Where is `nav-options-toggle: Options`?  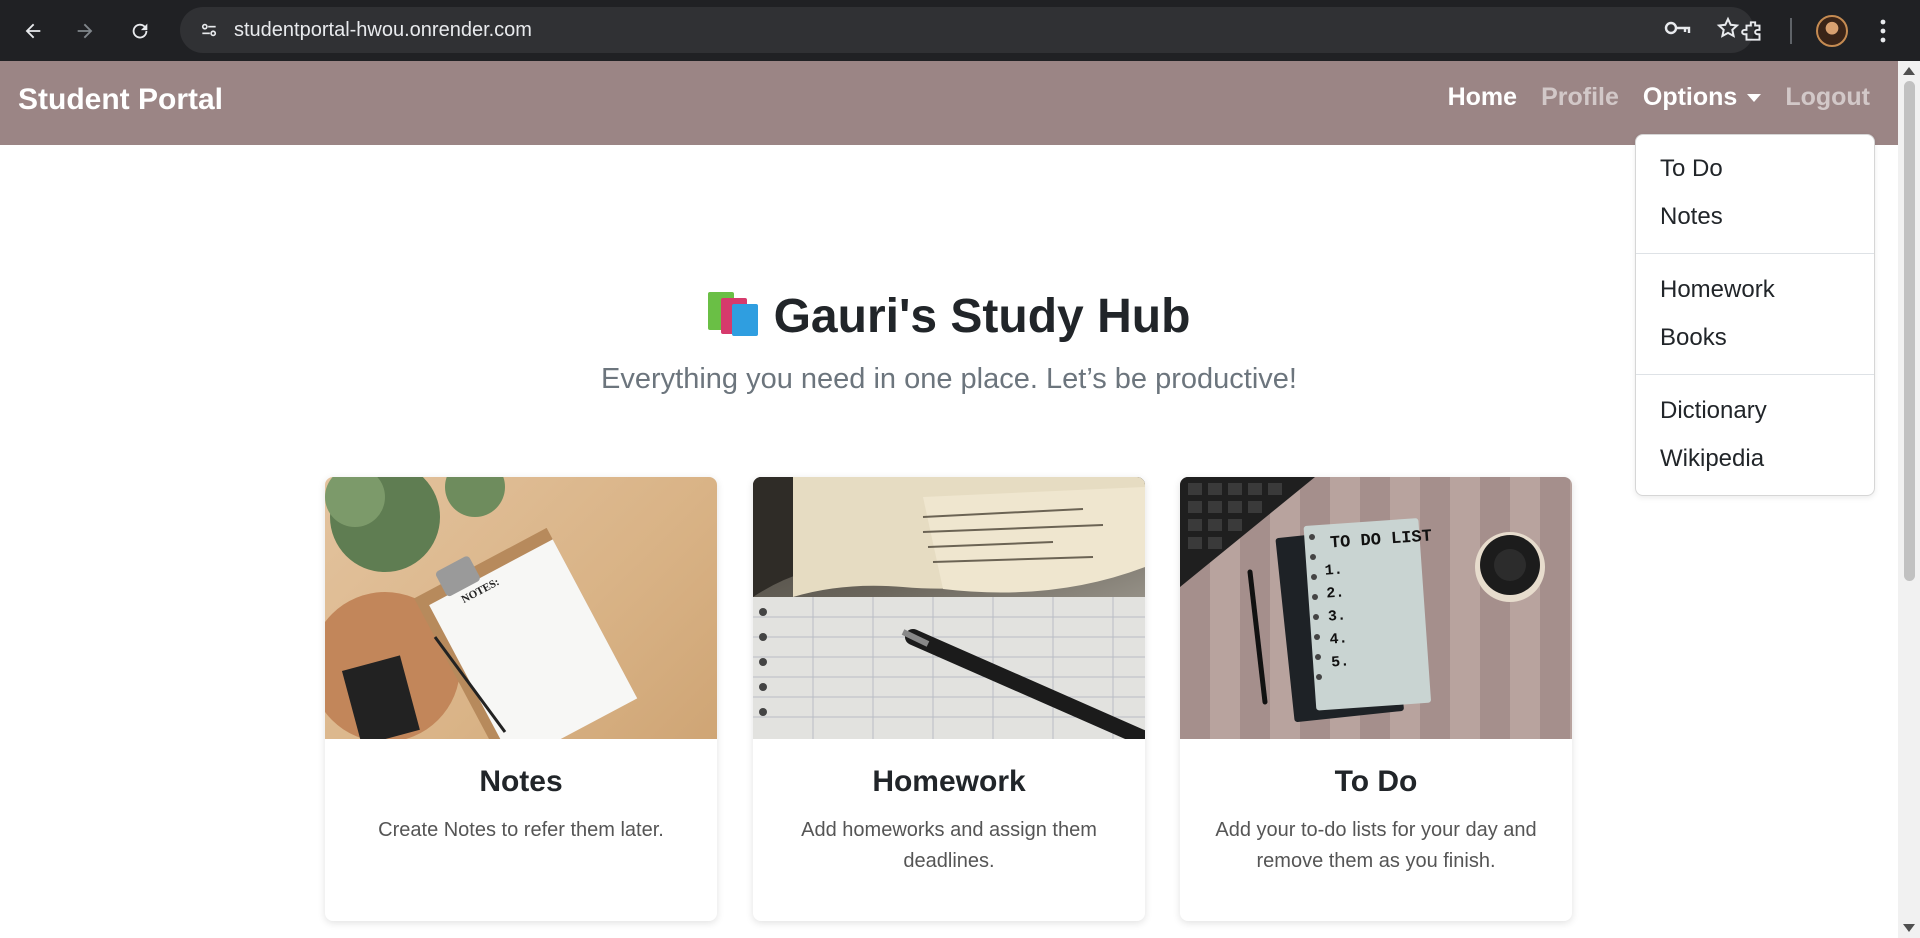 nav-options-toggle: Options is located at coordinates (1702, 97).